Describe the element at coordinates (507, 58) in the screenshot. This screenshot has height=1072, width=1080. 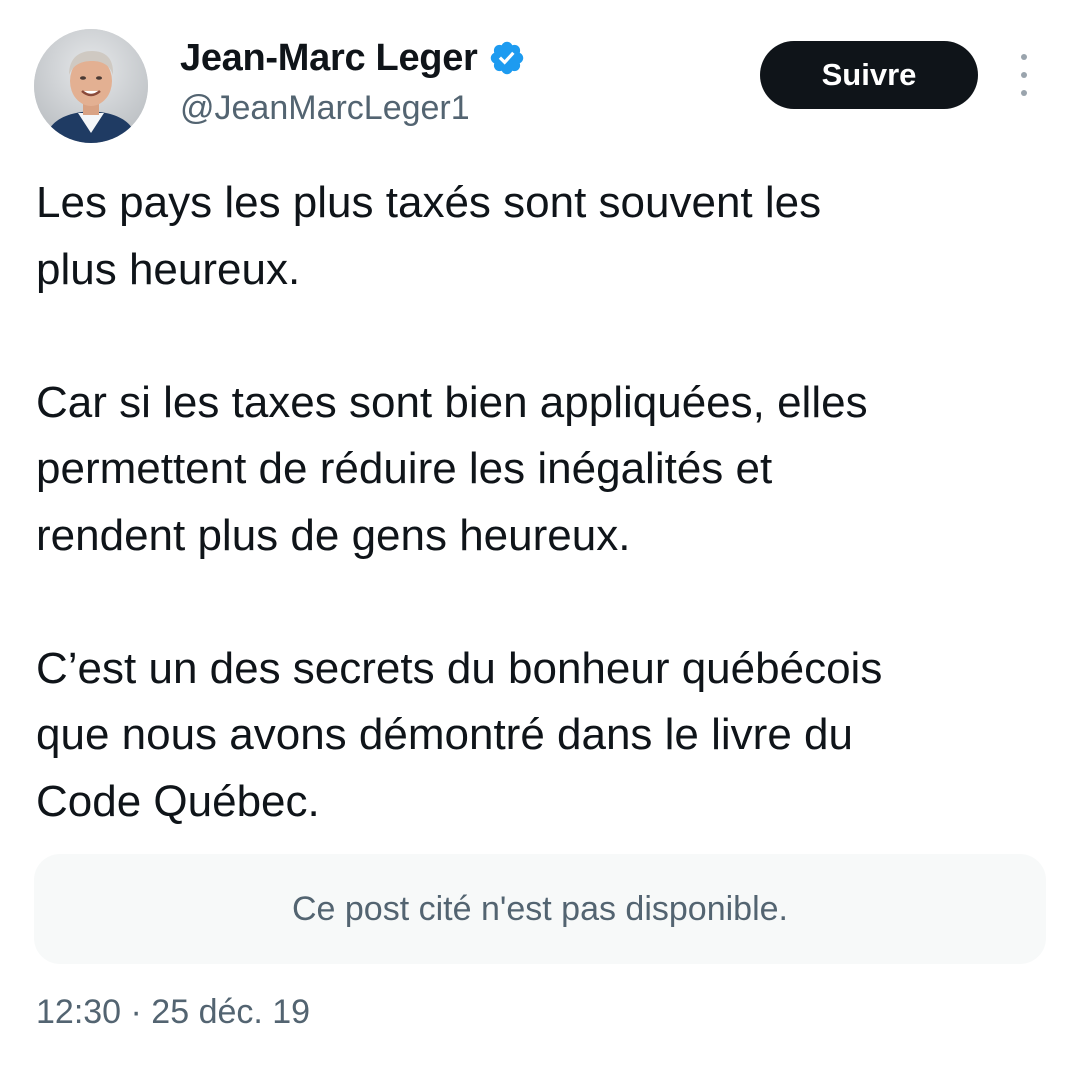
I see `verified-badge-icon` at that location.